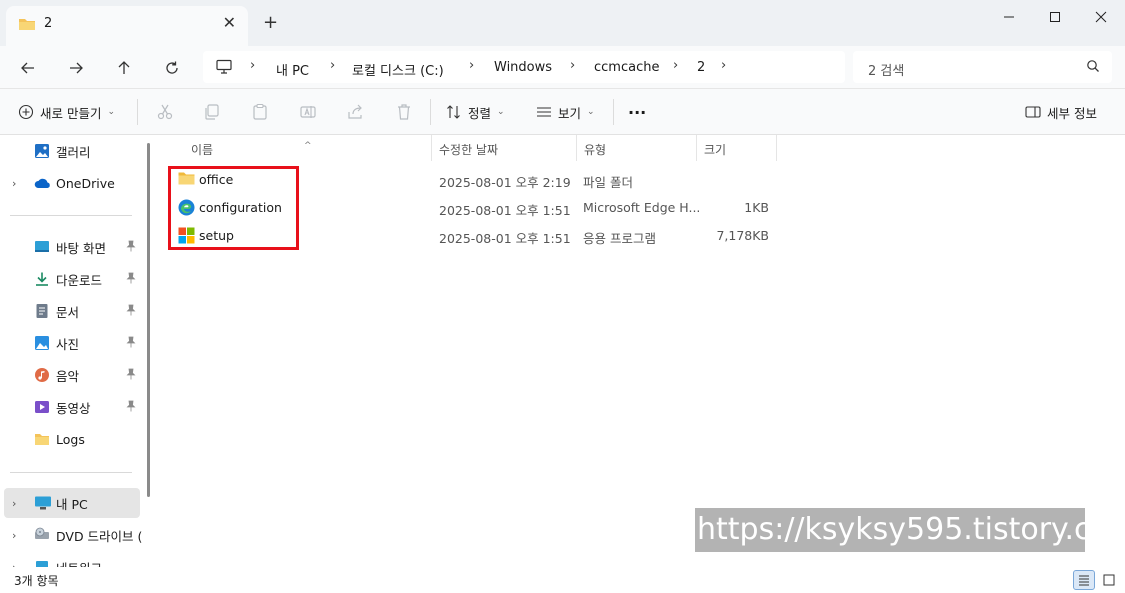 The width and height of the screenshot is (1125, 593). What do you see at coordinates (81, 248) in the screenshot?
I see `sidebar-item-label: 바탕 화면` at bounding box center [81, 248].